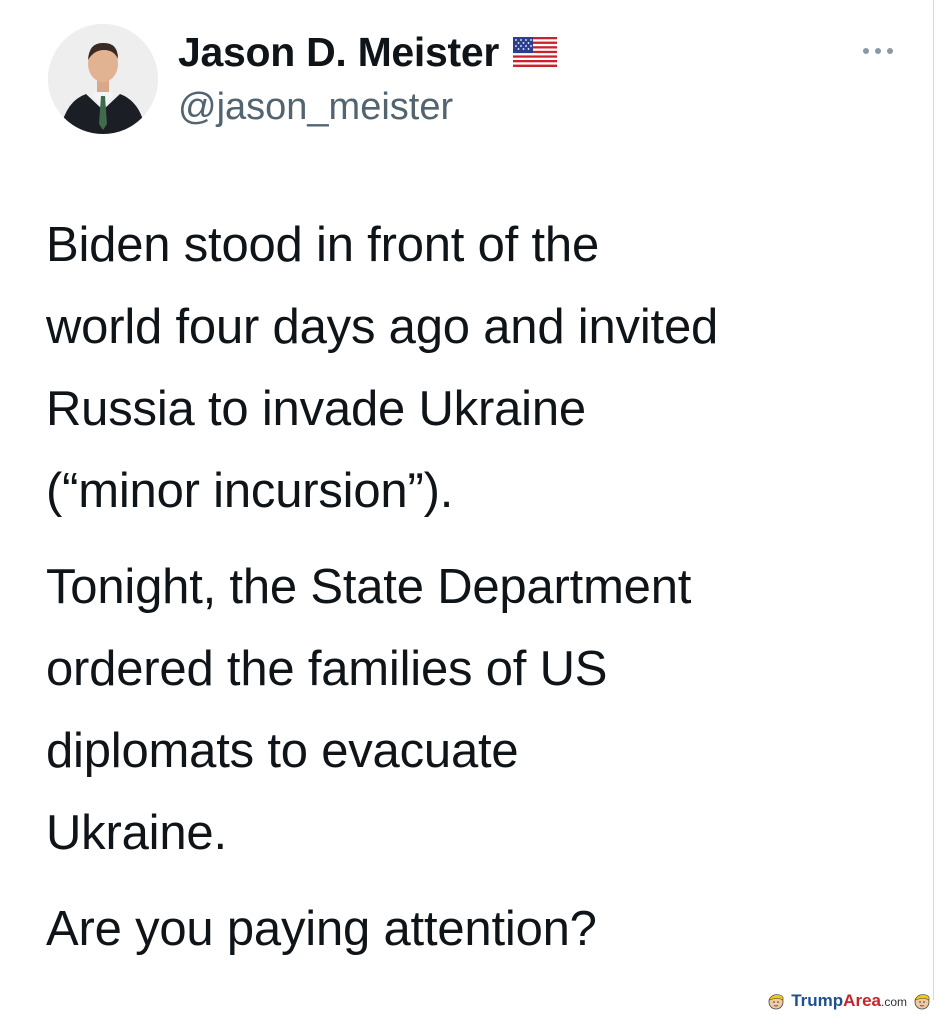 The height and width of the screenshot is (1015, 940). What do you see at coordinates (315, 107) in the screenshot?
I see `author-handle: @jason_meister` at bounding box center [315, 107].